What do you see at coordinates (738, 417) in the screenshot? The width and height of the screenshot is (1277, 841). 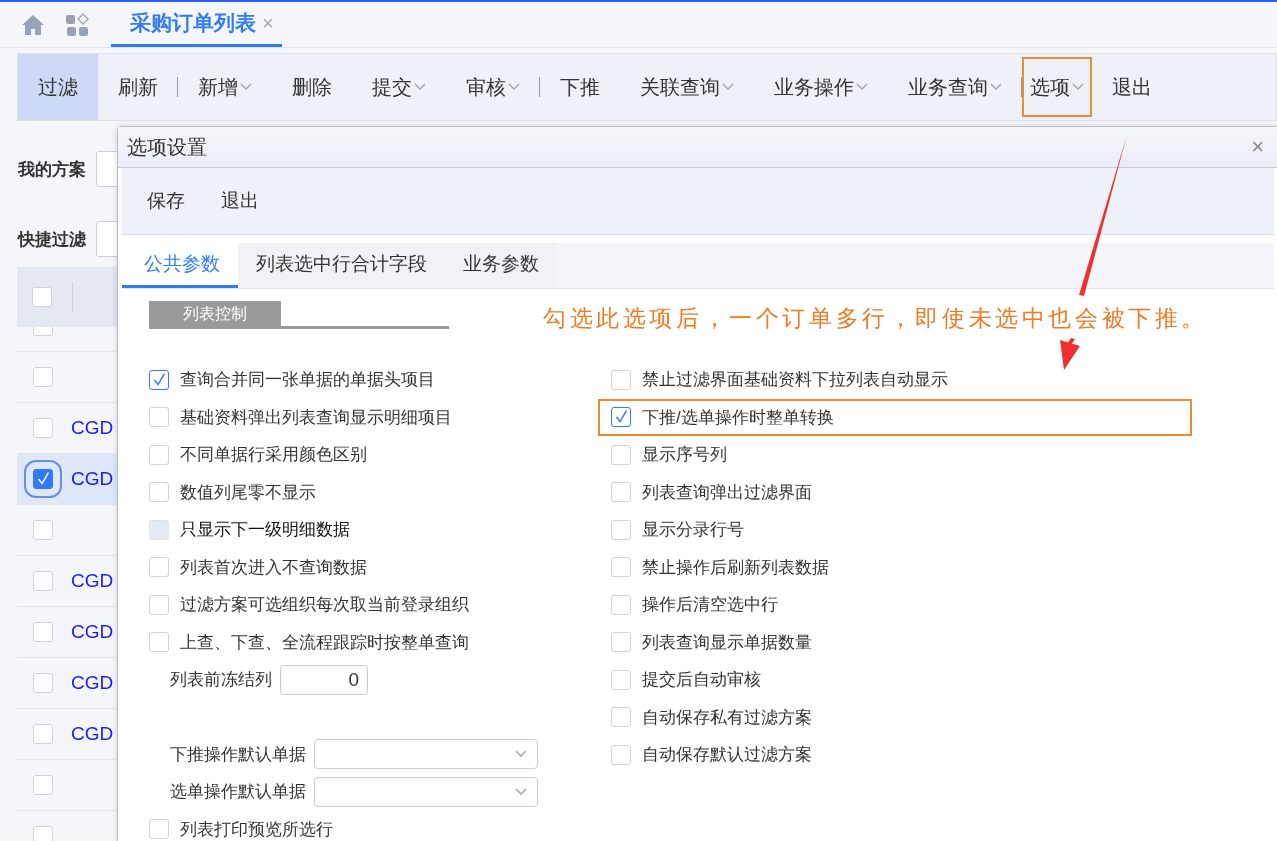 I see `option-label: 下推/选单操作时整单转换` at bounding box center [738, 417].